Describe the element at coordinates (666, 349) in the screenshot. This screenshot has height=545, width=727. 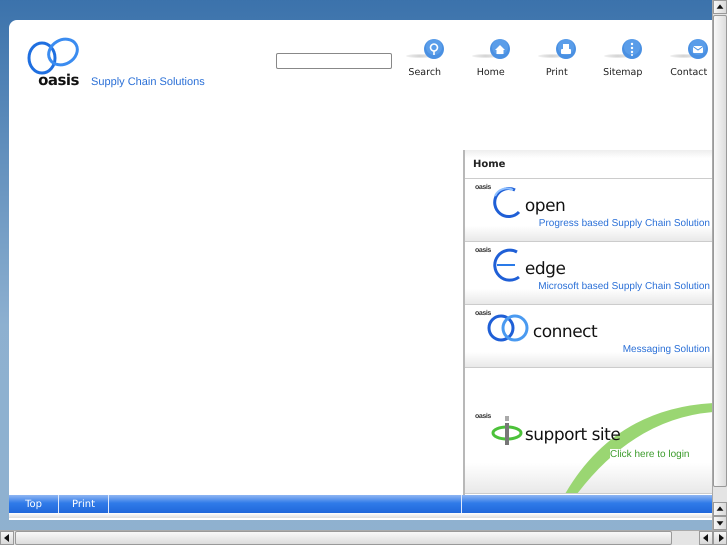
I see `product-tagline: Messaging Solution` at that location.